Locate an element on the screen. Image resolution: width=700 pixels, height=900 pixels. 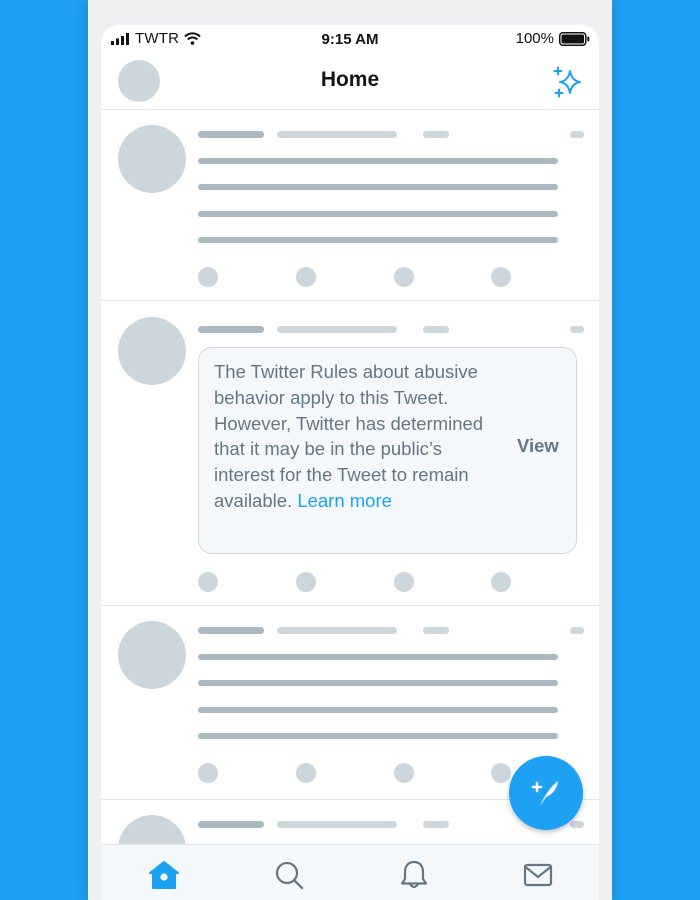
page-title: Home is located at coordinates (350, 79).